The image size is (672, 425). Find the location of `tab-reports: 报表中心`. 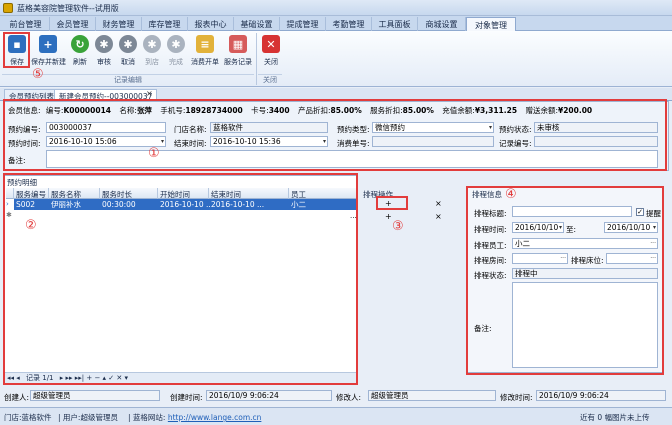

tab-reports: 报表中心 is located at coordinates (211, 24).